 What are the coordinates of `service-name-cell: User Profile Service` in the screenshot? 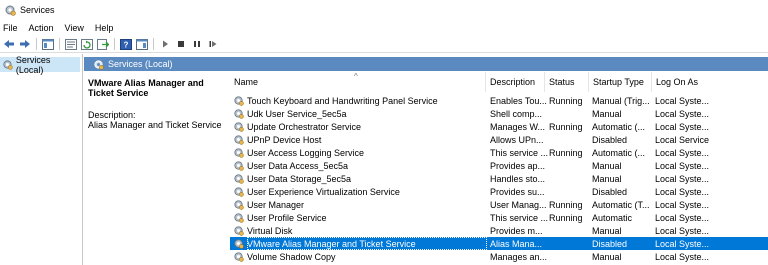 It's located at (287, 217).